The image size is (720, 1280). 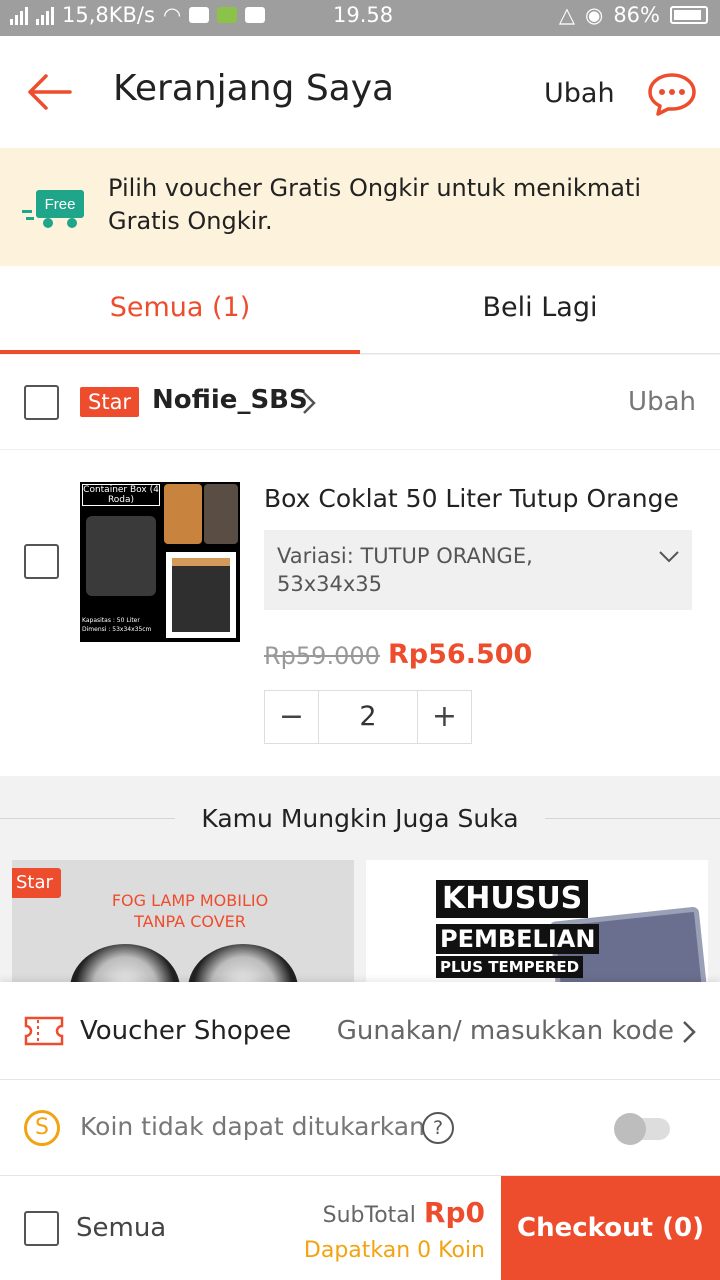 I want to click on facebook-icon, so click(x=255, y=15).